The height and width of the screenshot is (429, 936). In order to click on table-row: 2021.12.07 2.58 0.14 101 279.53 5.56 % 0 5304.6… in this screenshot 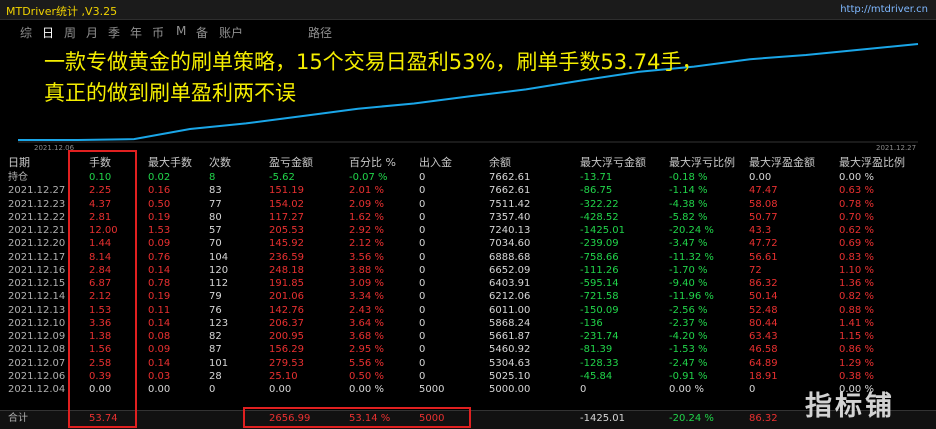, I will do `click(468, 363)`.